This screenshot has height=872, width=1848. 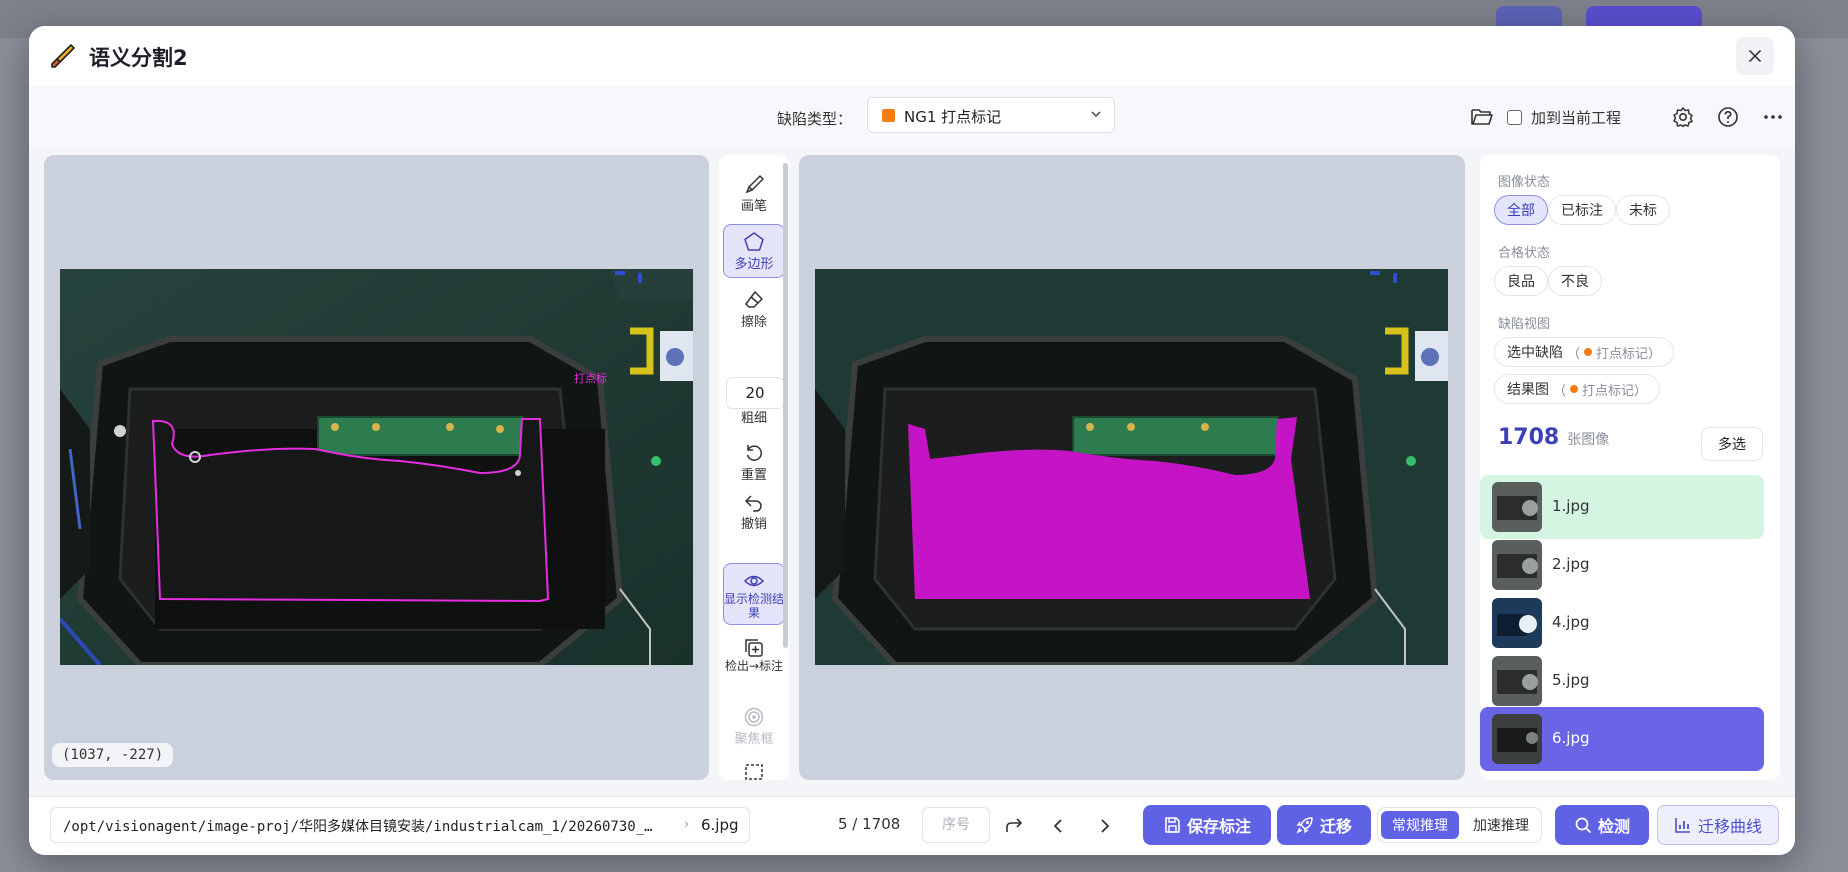 I want to click on brush-tool: 画笔, so click(x=754, y=194).